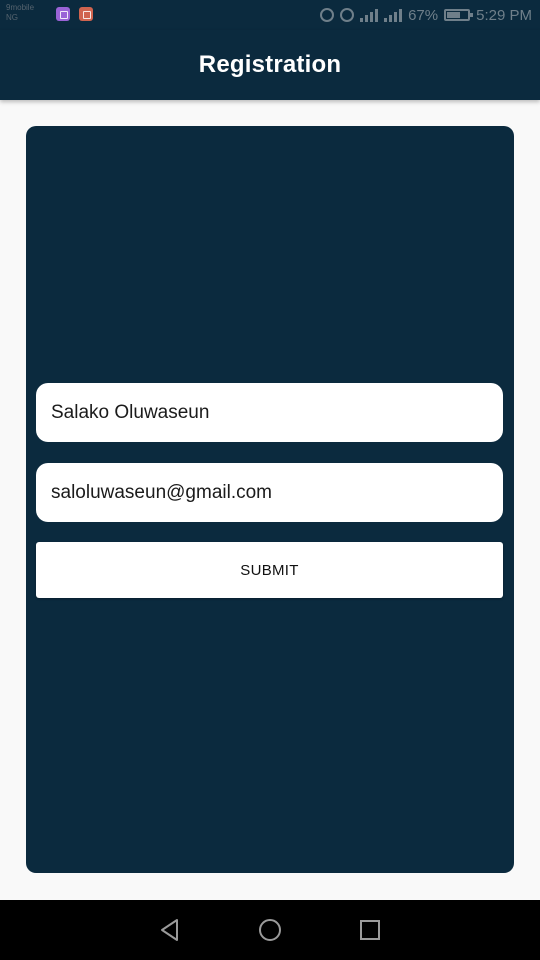 The width and height of the screenshot is (540, 960). What do you see at coordinates (63, 14) in the screenshot?
I see `app-notification-icon` at bounding box center [63, 14].